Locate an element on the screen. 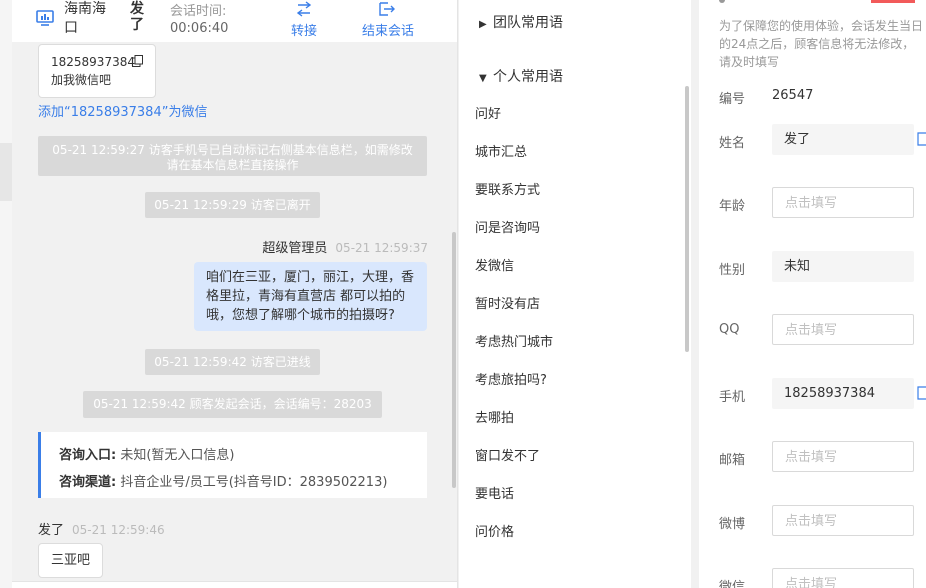  caret-right-icon: ▶ is located at coordinates (483, 24).